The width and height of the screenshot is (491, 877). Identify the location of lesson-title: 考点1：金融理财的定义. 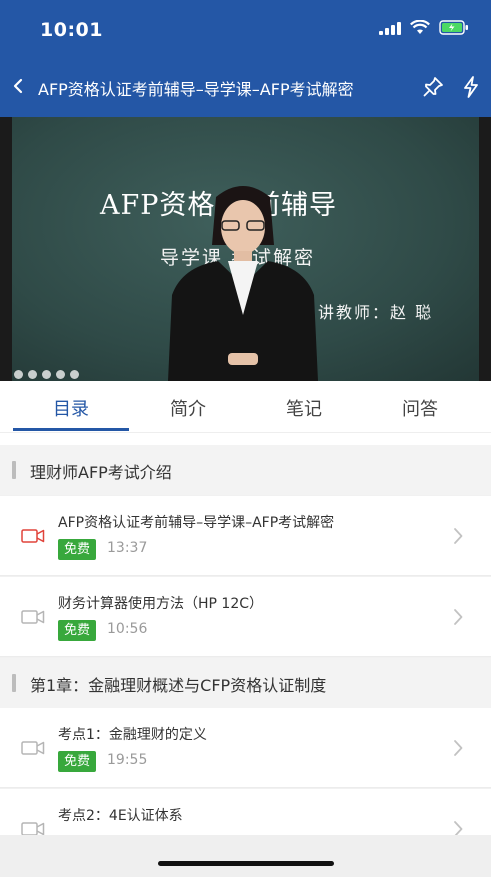
(132, 735).